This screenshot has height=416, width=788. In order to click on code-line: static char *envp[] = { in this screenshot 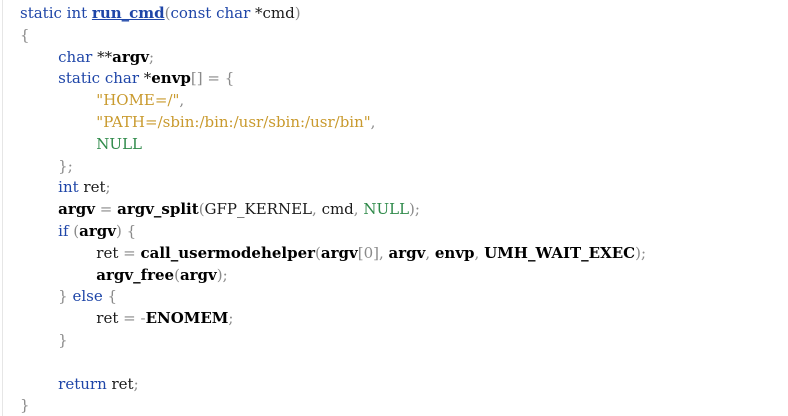, I will do `click(333, 79)`.